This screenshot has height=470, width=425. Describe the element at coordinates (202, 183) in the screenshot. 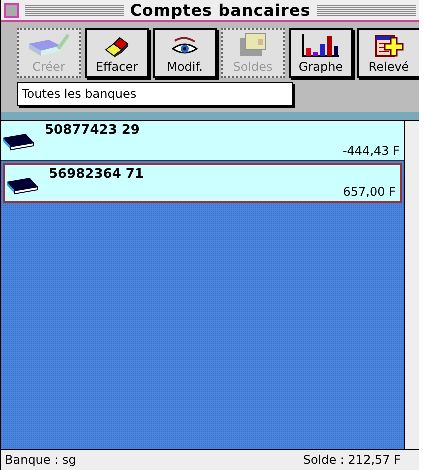

I see `account-row: 56982364 71 657,00 F` at that location.